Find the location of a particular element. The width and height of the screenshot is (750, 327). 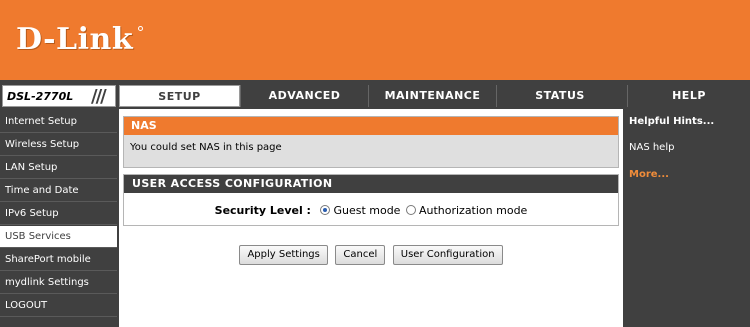

guest-mode-radio is located at coordinates (325, 210).